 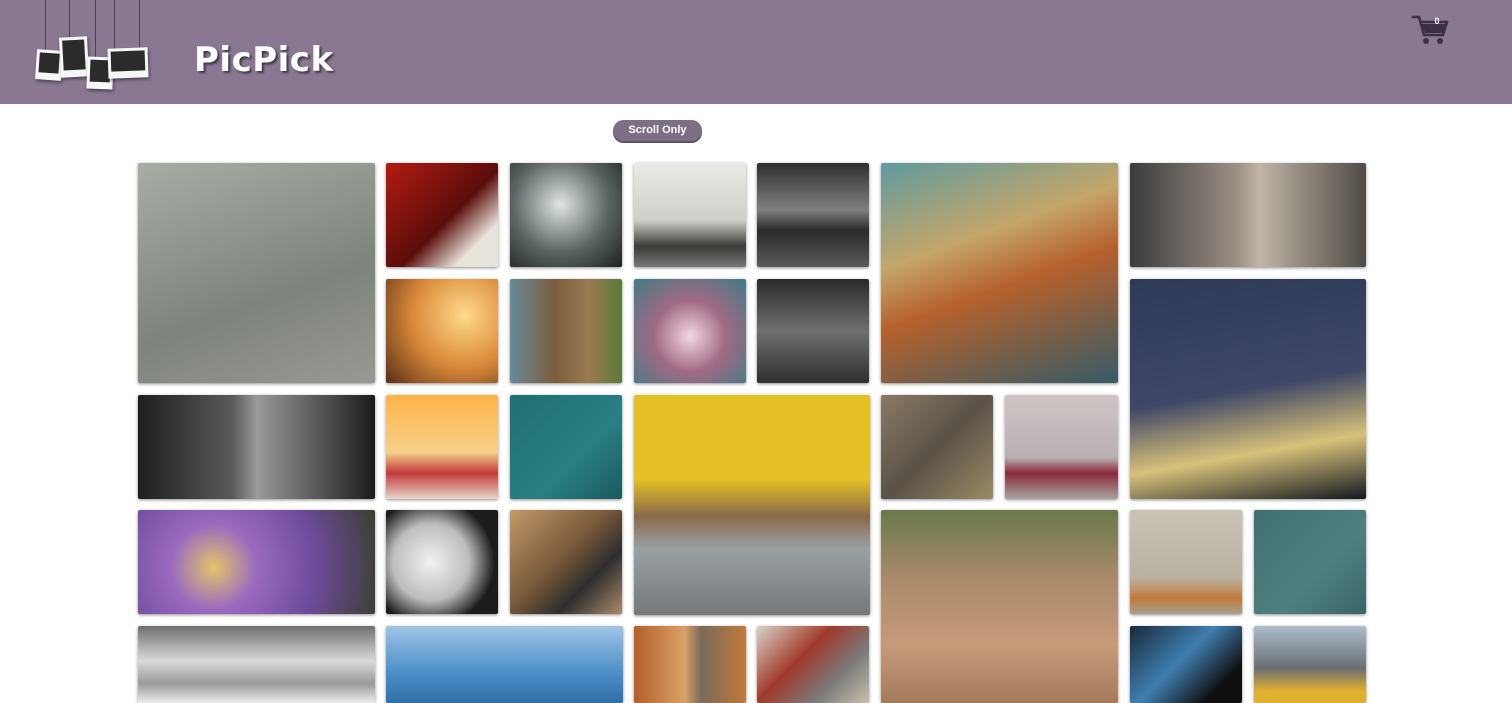 I want to click on photo-hands-vintage-camera, so click(x=256, y=447).